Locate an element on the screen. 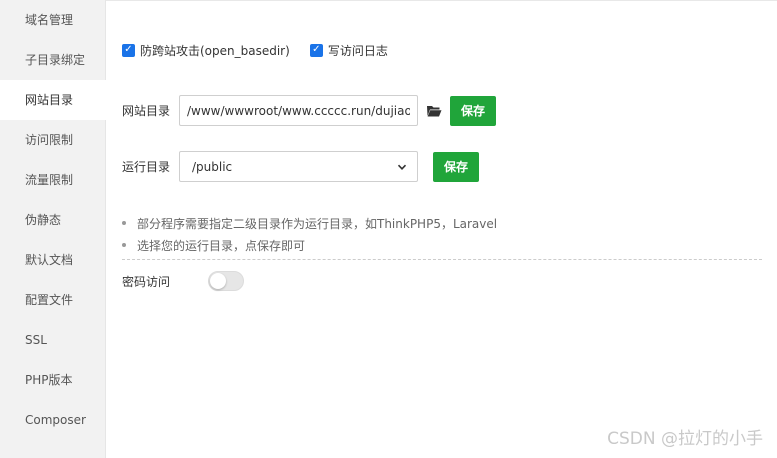 The image size is (777, 458). run-directory-selected-value: /public is located at coordinates (212, 166).